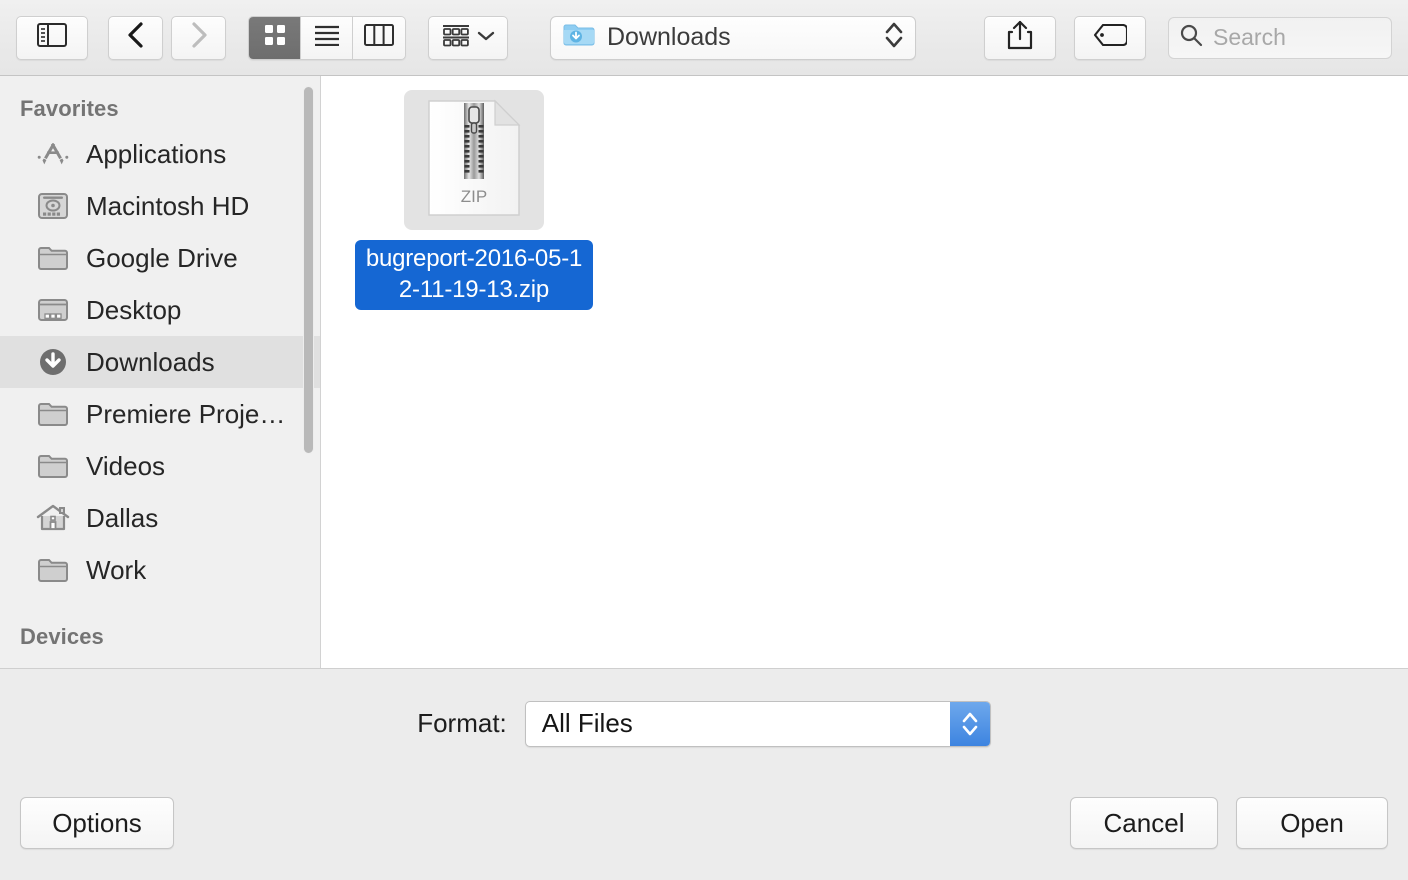  I want to click on search-placeholder: Search, so click(1249, 37).